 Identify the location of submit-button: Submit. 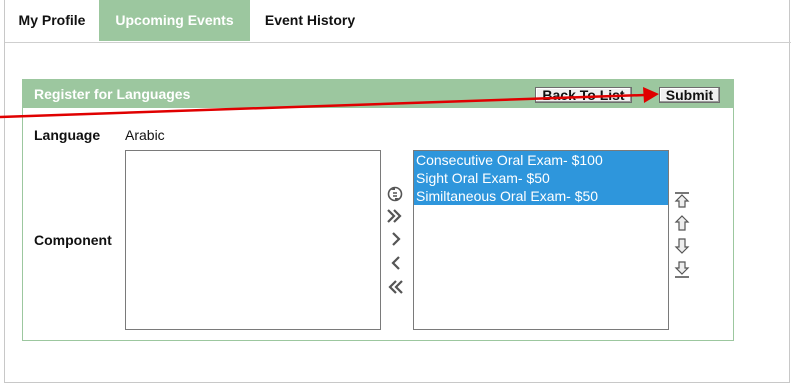
(689, 95).